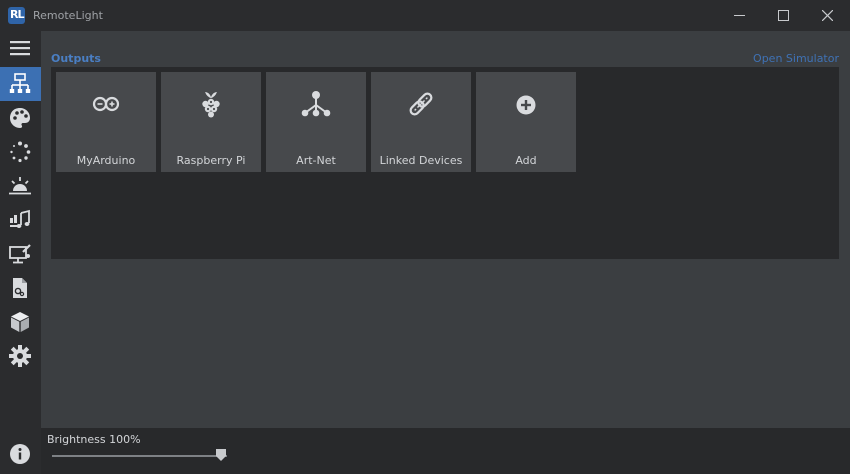 The image size is (850, 474). Describe the element at coordinates (526, 122) in the screenshot. I see `output-tile-add: Add` at that location.